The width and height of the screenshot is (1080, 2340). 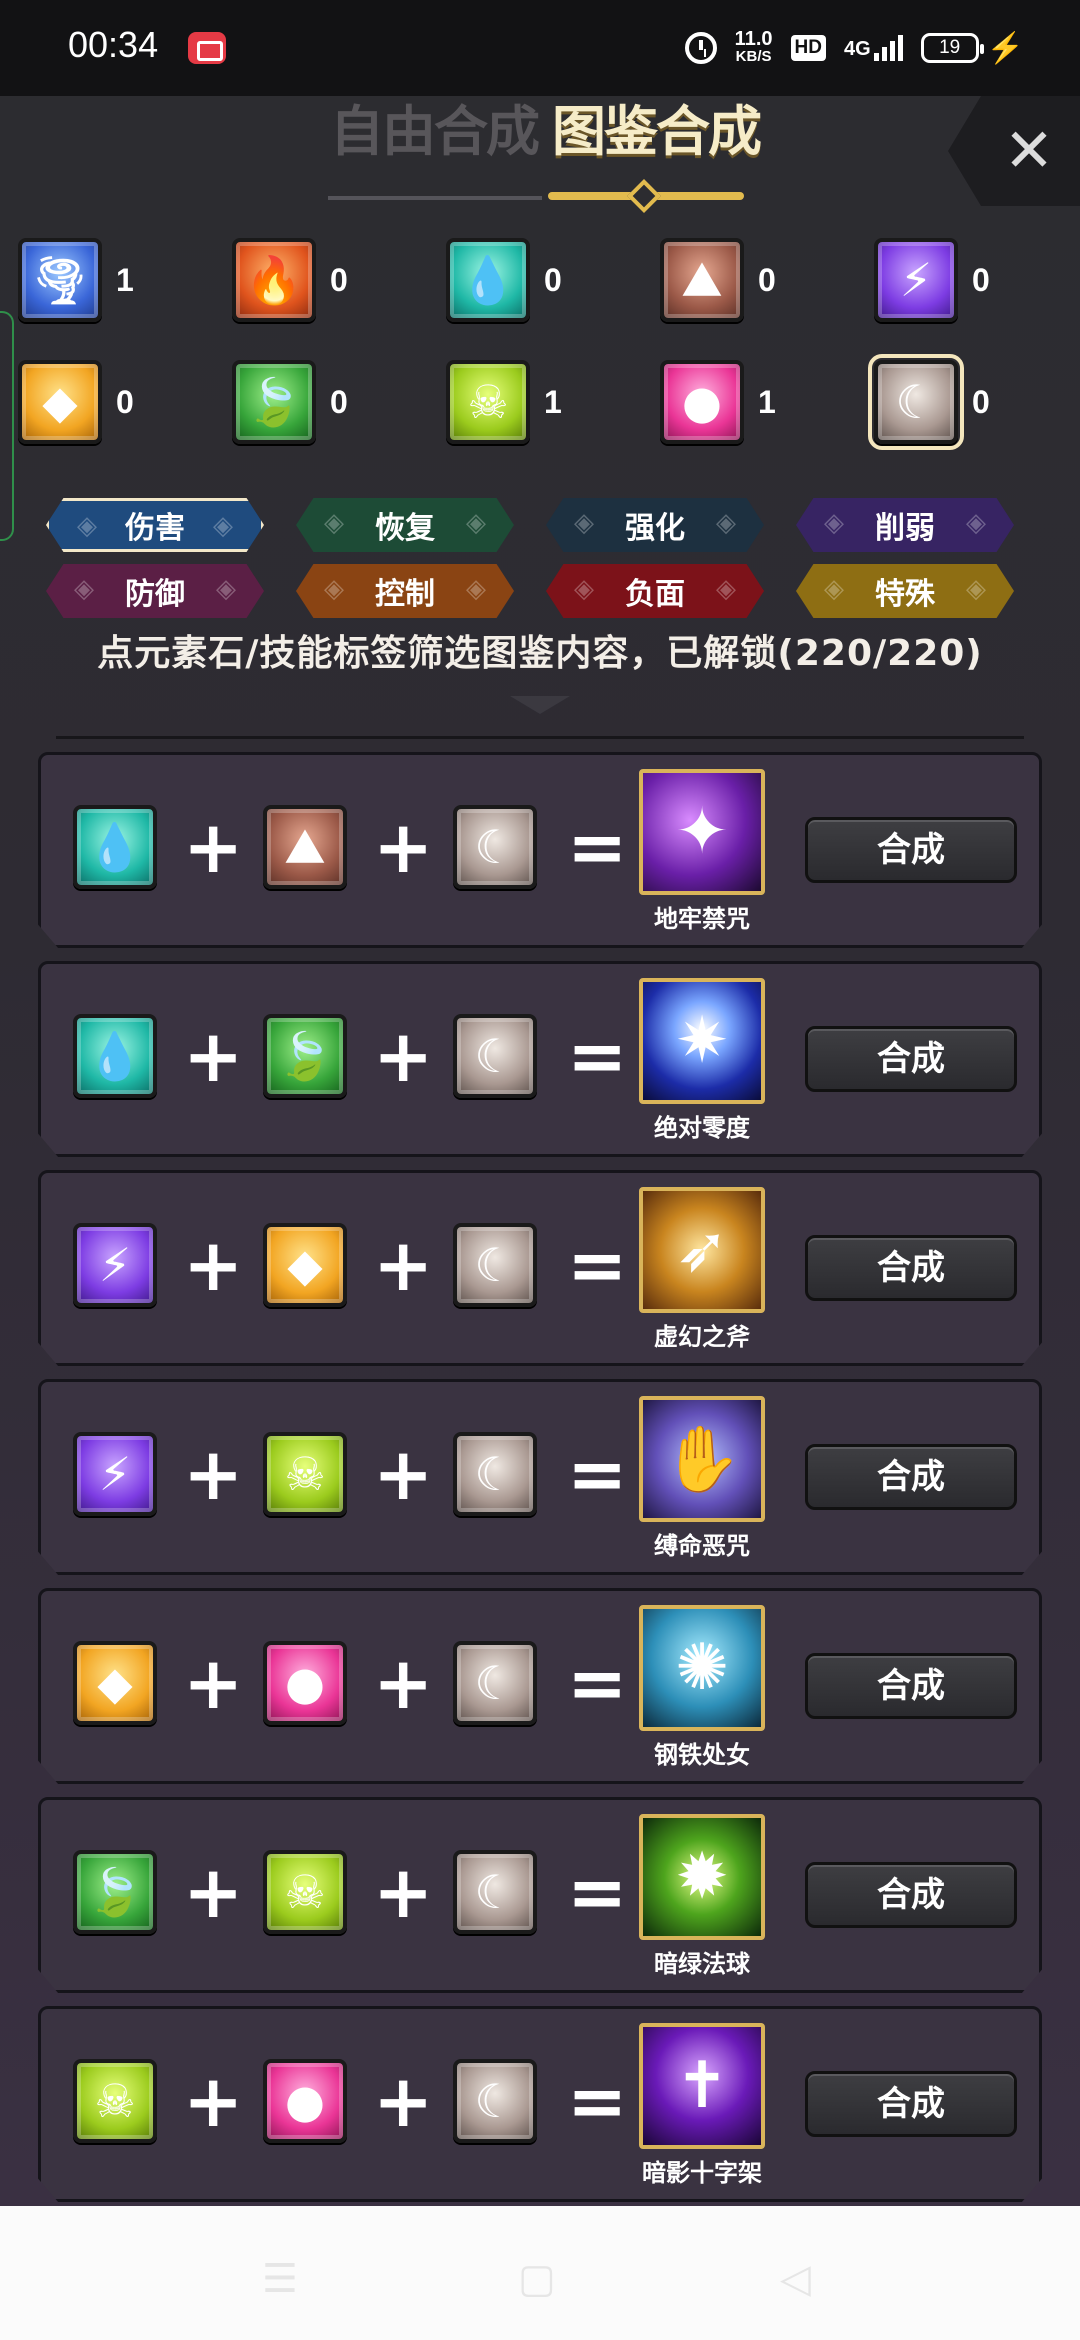 I want to click on tab-underline, so click(x=435, y=198).